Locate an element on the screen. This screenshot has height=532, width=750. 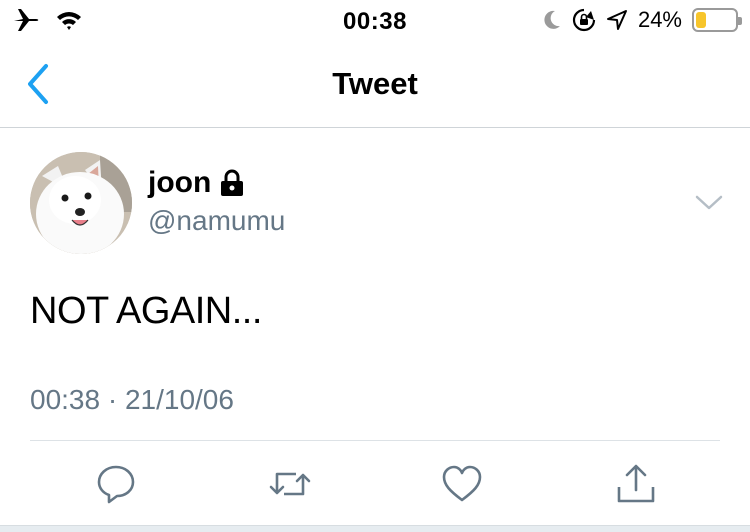
user-name-row: joon is located at coordinates (196, 183).